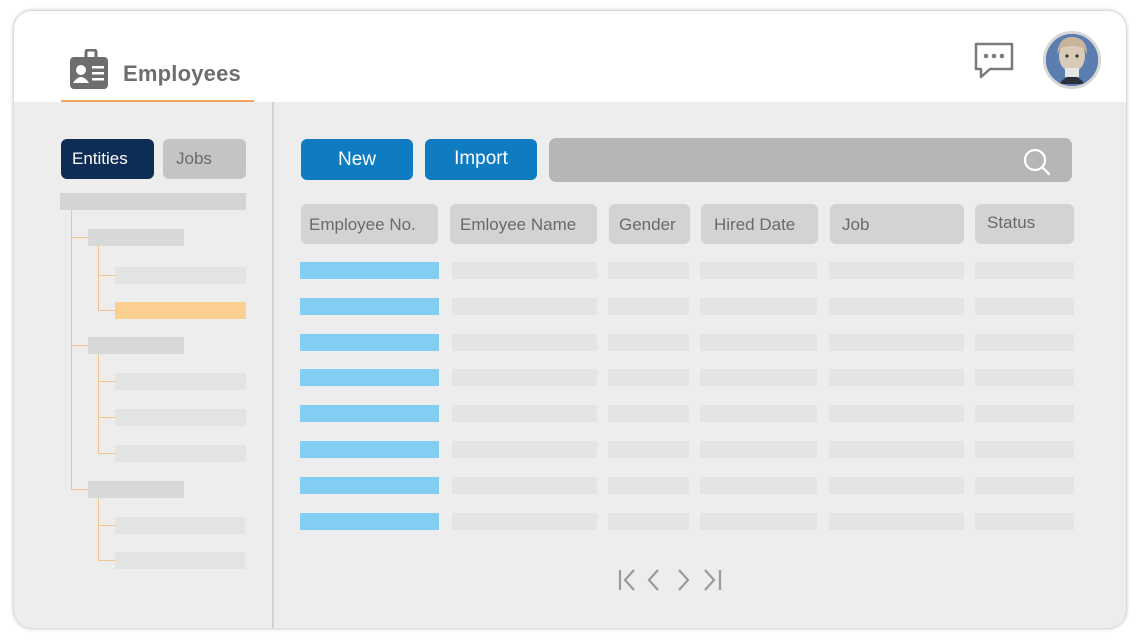 The image size is (1140, 640). Describe the element at coordinates (273, 365) in the screenshot. I see `sidebar-divider` at that location.